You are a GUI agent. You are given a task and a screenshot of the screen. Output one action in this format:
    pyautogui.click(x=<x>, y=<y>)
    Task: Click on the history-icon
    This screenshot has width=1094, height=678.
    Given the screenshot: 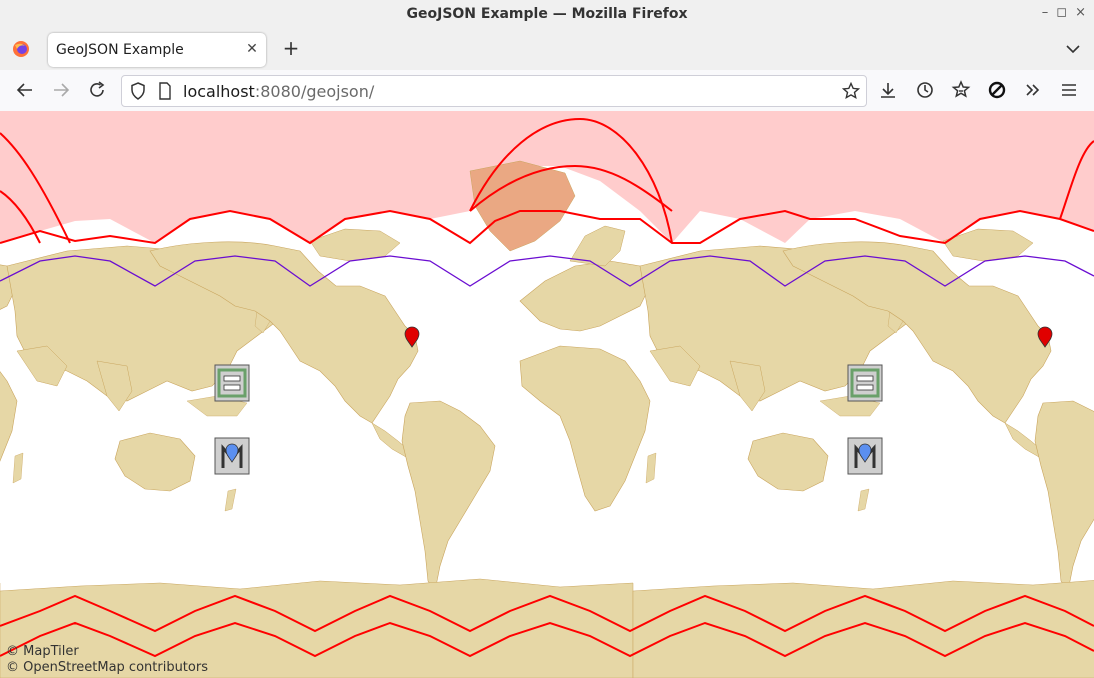 What is the action you would take?
    pyautogui.click(x=925, y=90)
    